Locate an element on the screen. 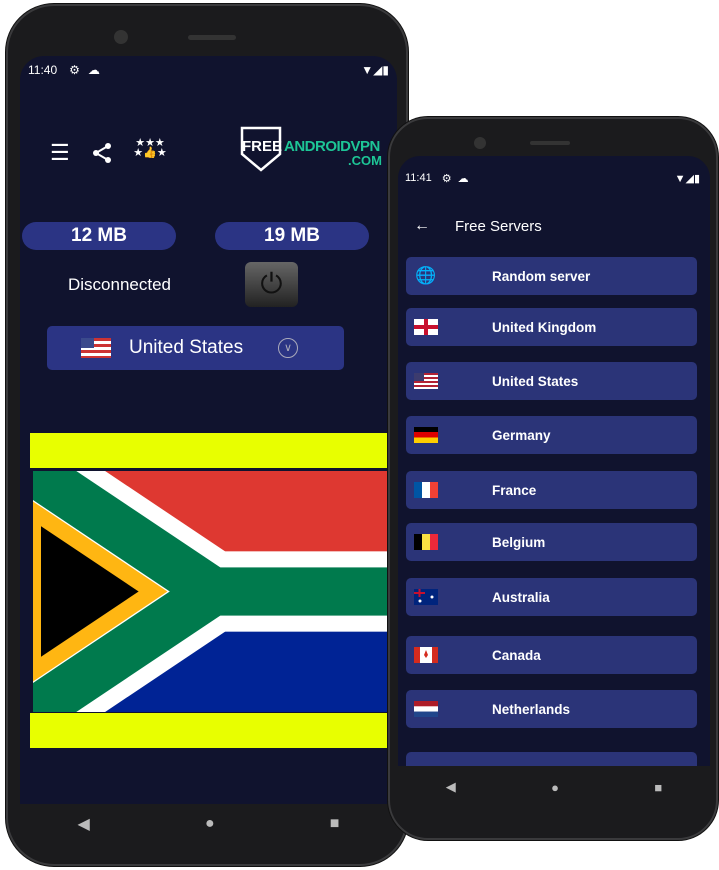  time: 11:40 is located at coordinates (43, 70).